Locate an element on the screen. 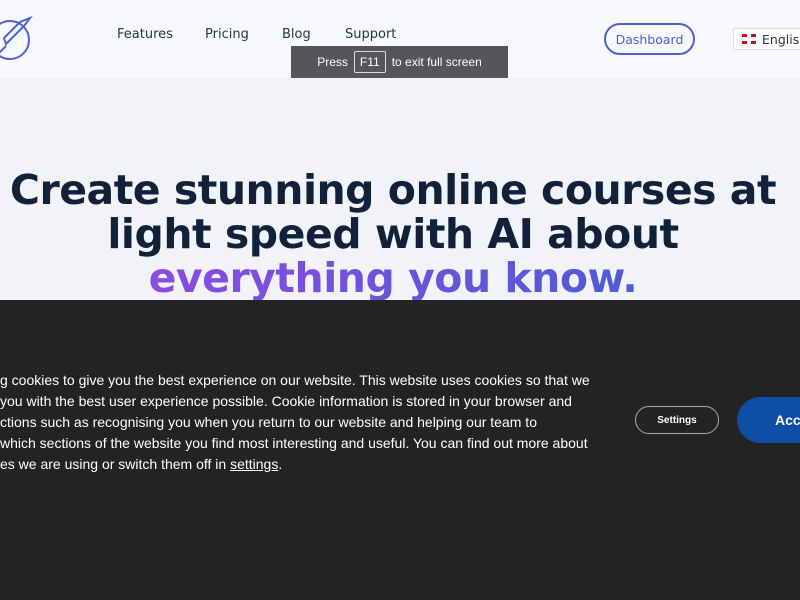 Image resolution: width=800 pixels, height=600 pixels. dashboard-button: Dashboard is located at coordinates (649, 39).